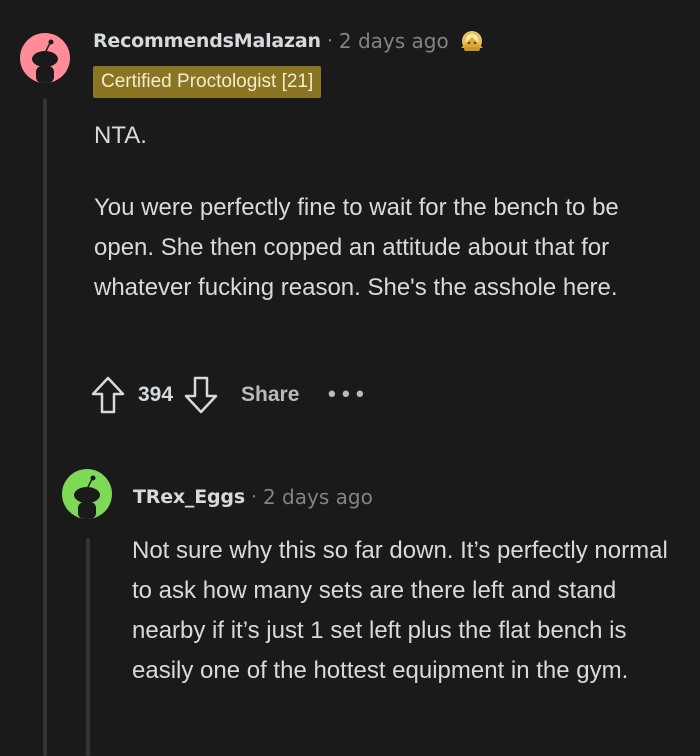 This screenshot has height=756, width=700. Describe the element at coordinates (108, 395) in the screenshot. I see `upvote-icon` at that location.